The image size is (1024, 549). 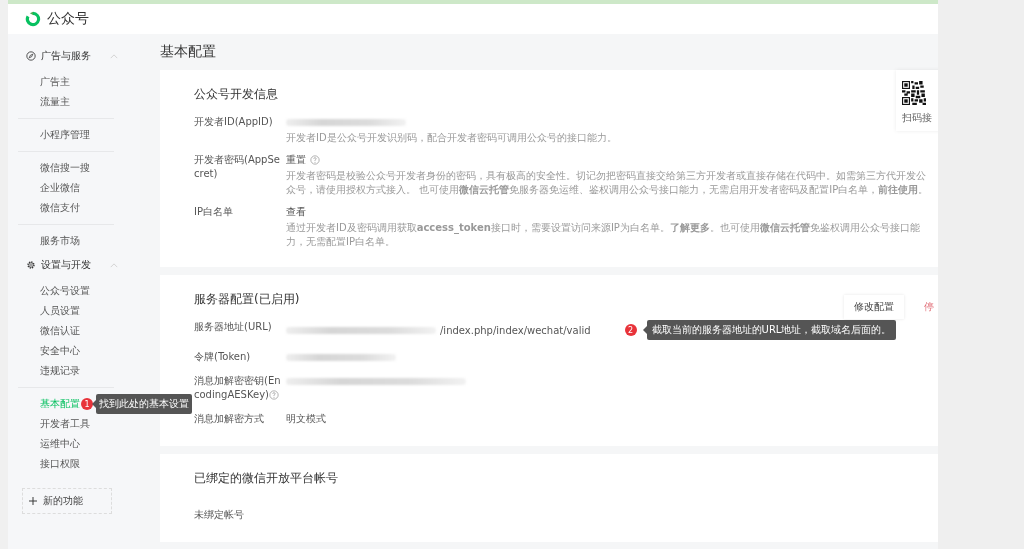 What do you see at coordinates (65, 135) in the screenshot?
I see `sidebar-item: 小程序管理` at bounding box center [65, 135].